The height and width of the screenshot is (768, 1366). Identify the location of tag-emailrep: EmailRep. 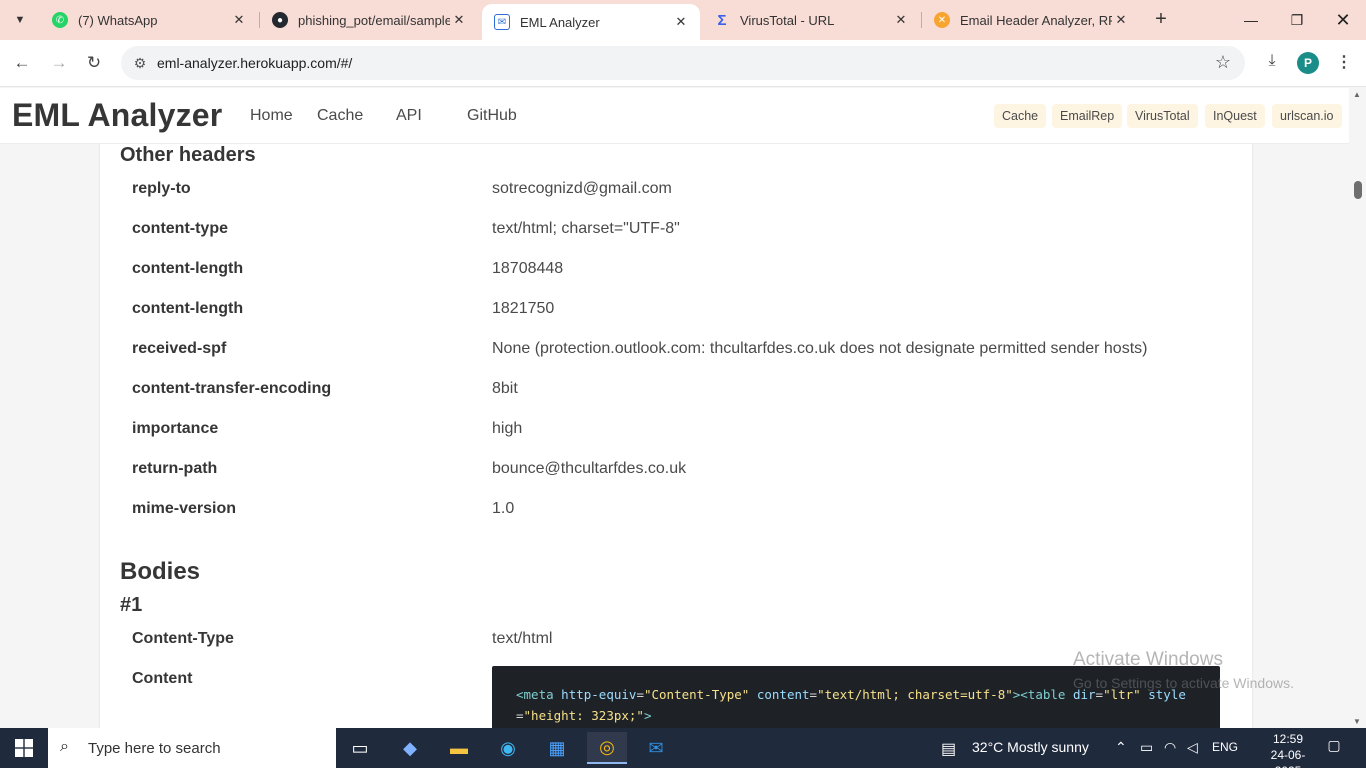
(1087, 116).